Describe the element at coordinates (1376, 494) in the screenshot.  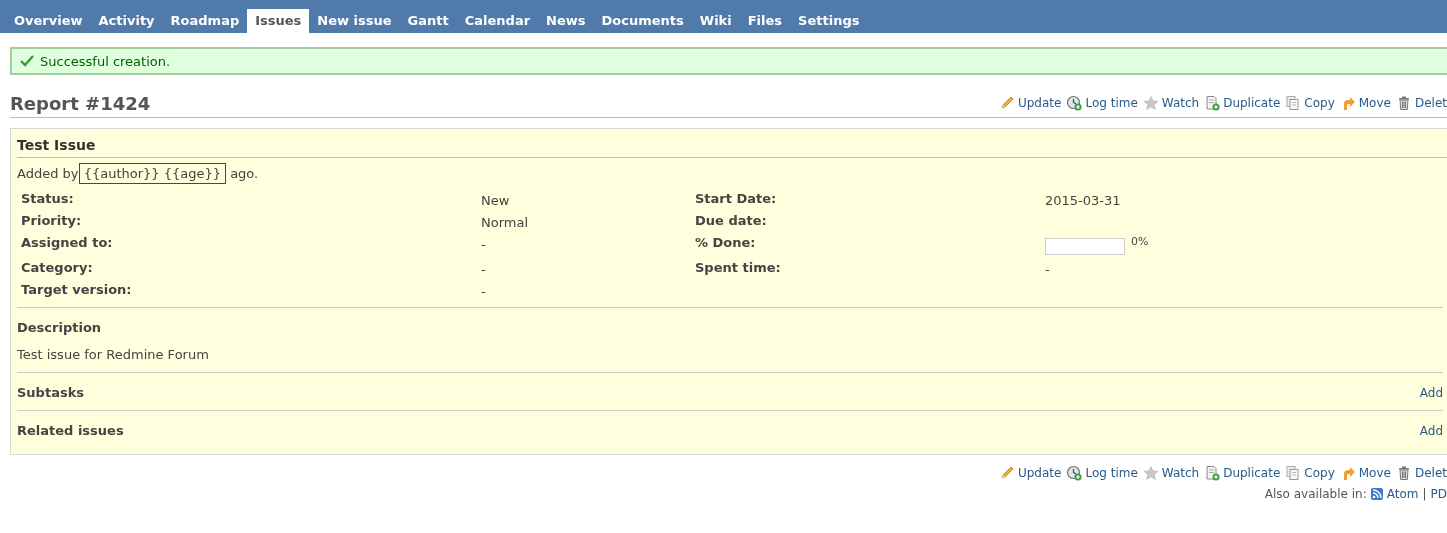
I see `rss-icon` at that location.